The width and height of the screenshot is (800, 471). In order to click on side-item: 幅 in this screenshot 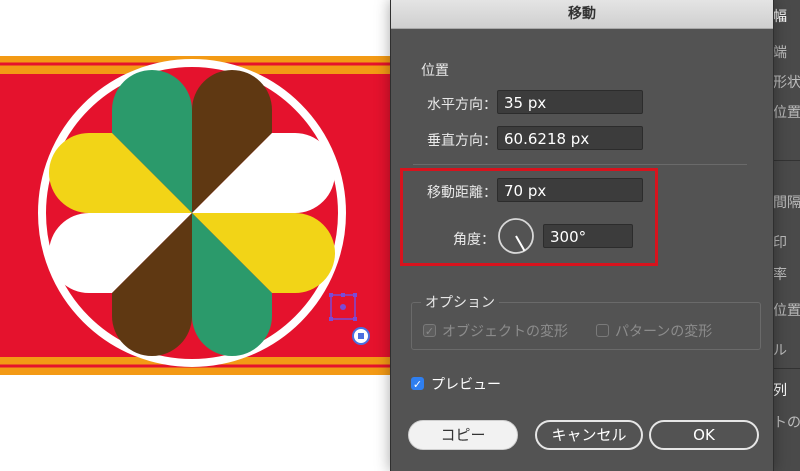, I will do `click(780, 17)`.